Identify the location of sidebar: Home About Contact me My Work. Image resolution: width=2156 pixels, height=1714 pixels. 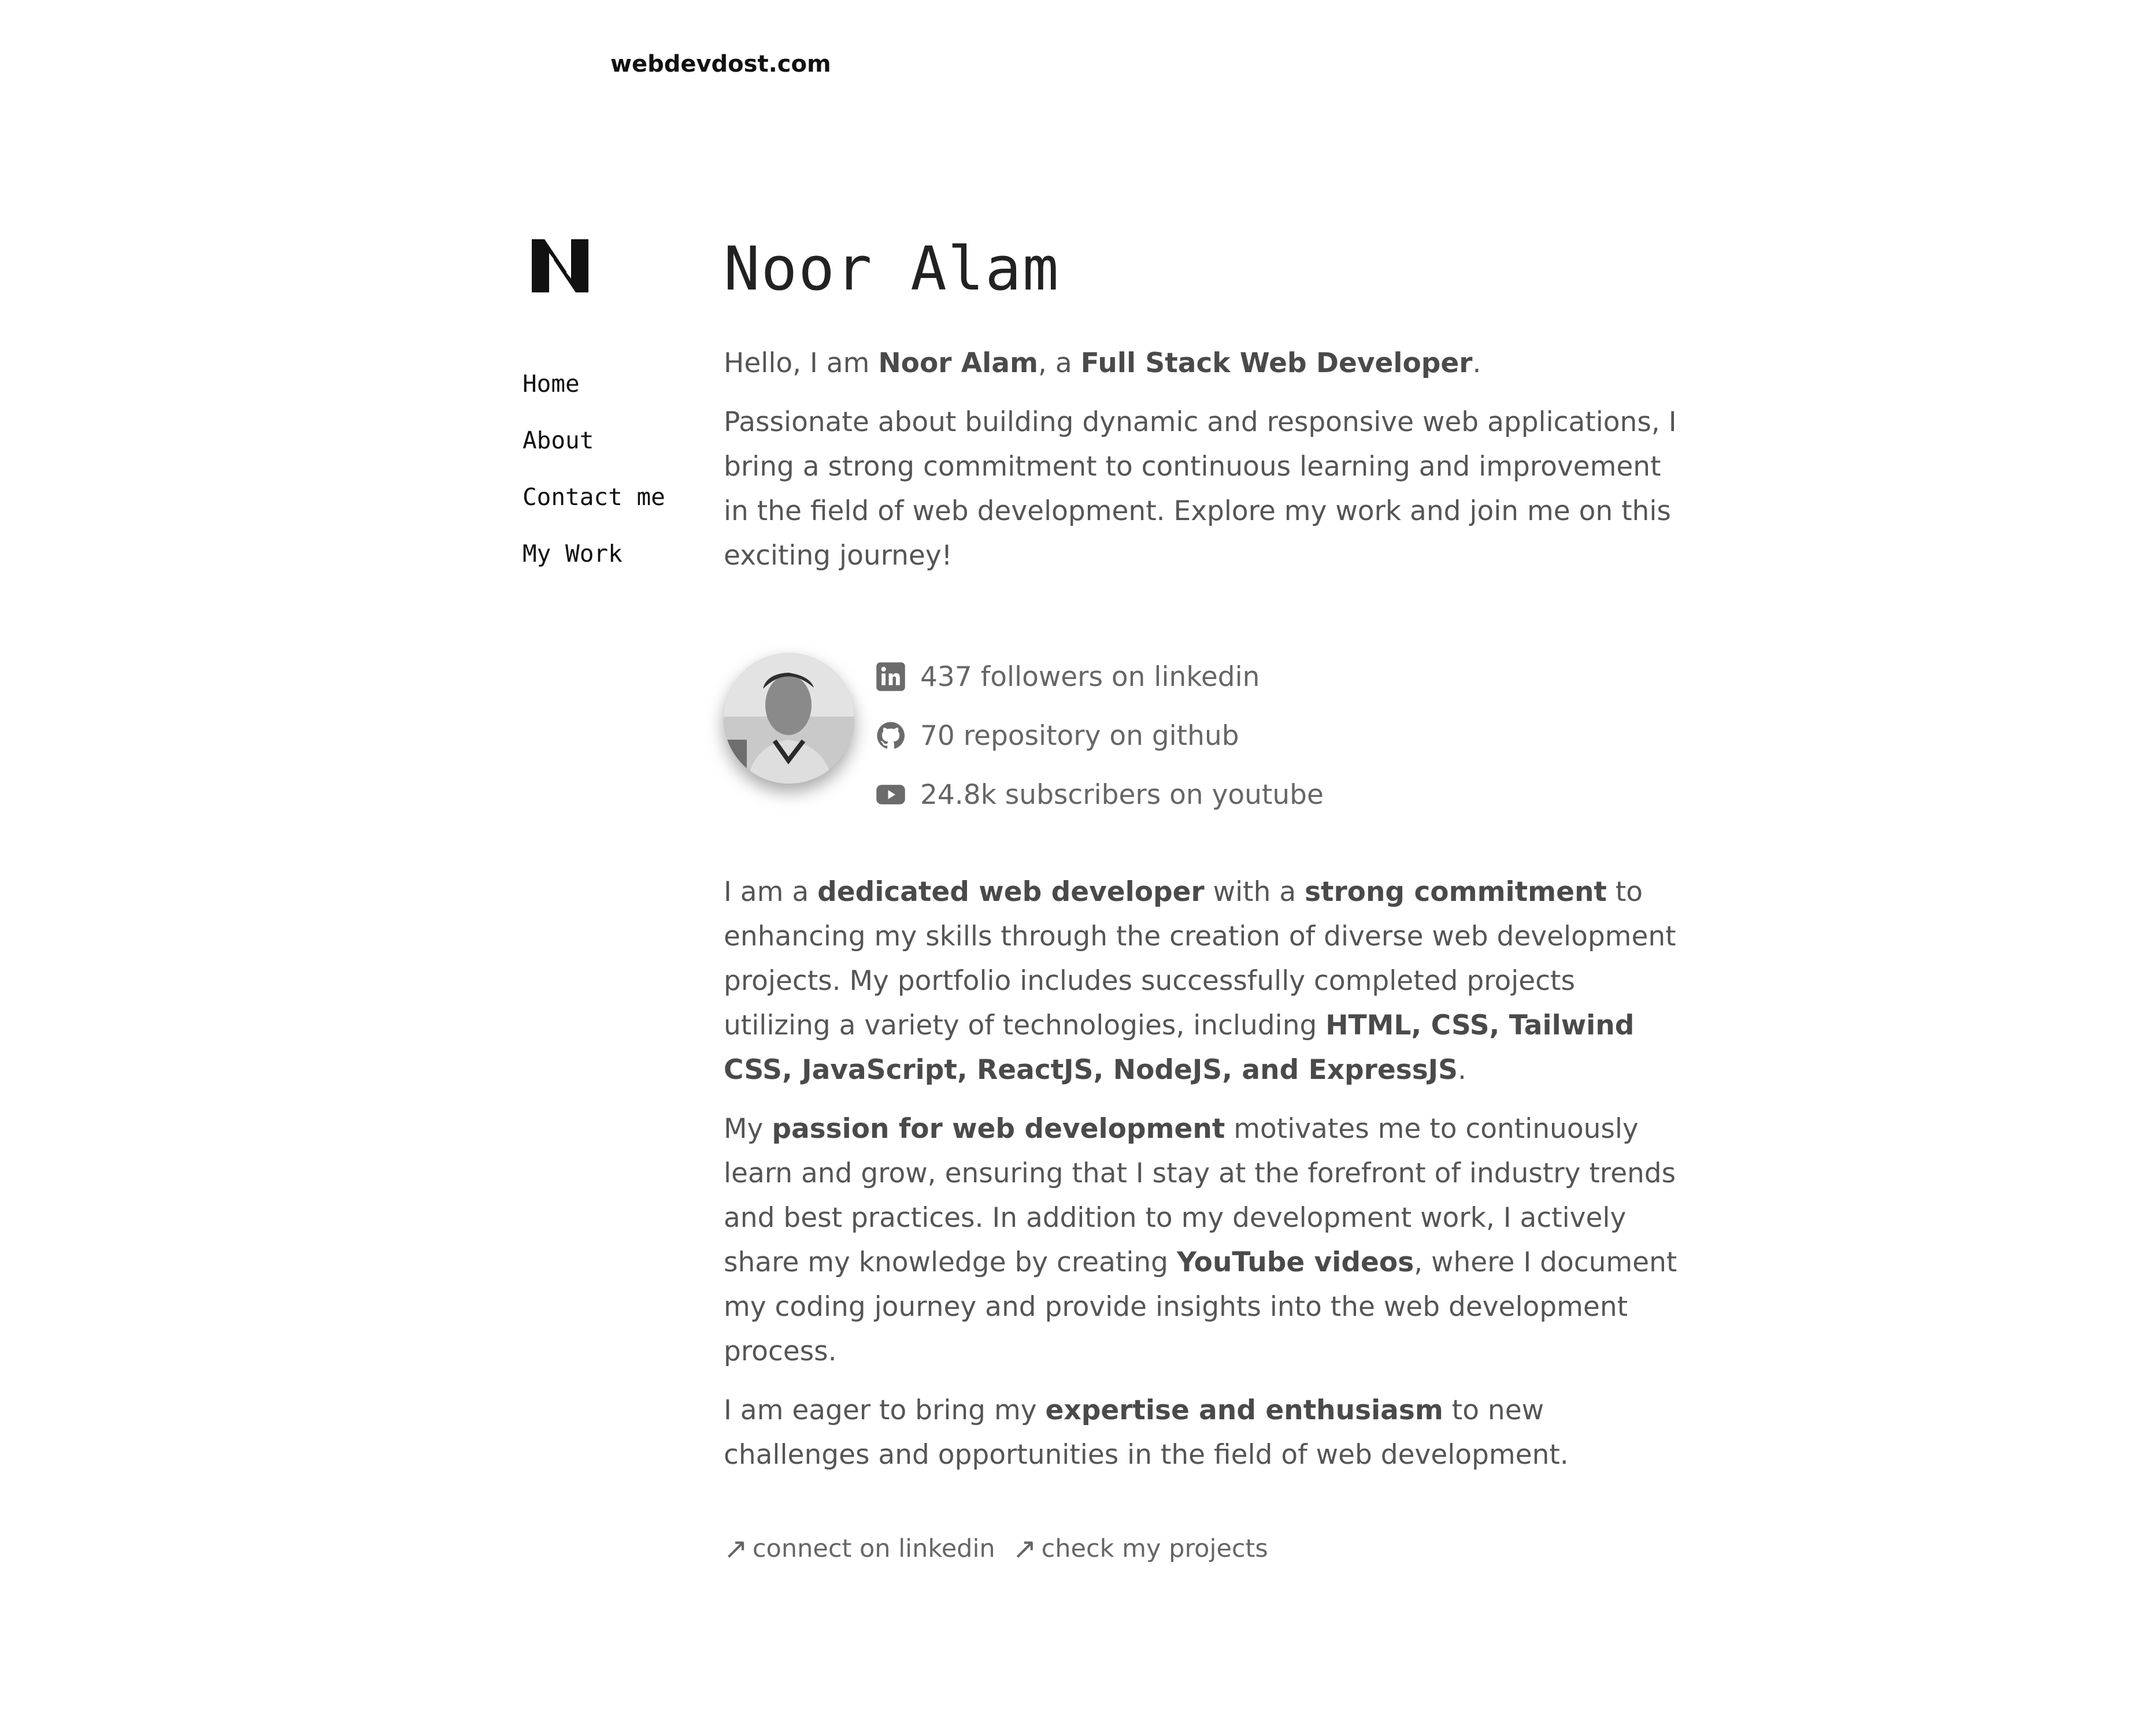
(609, 409).